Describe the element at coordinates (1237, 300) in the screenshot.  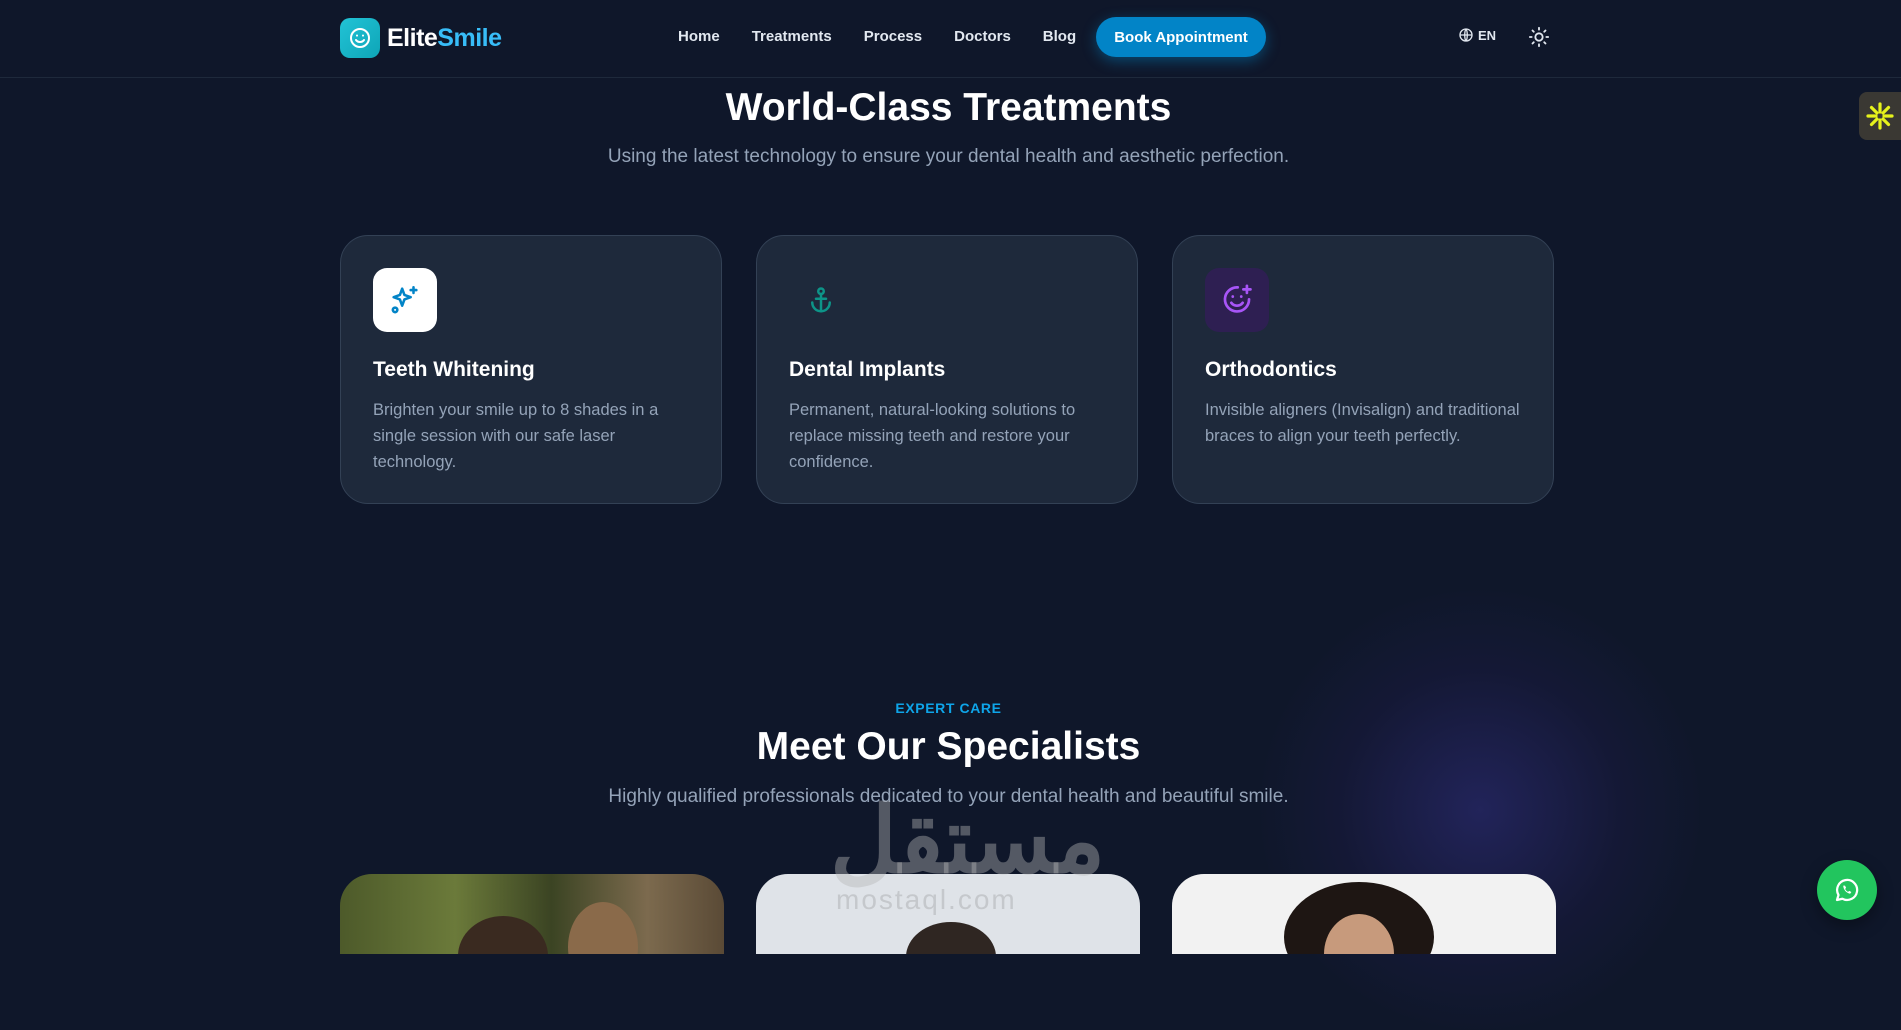
I see `smile-plus-icon` at that location.